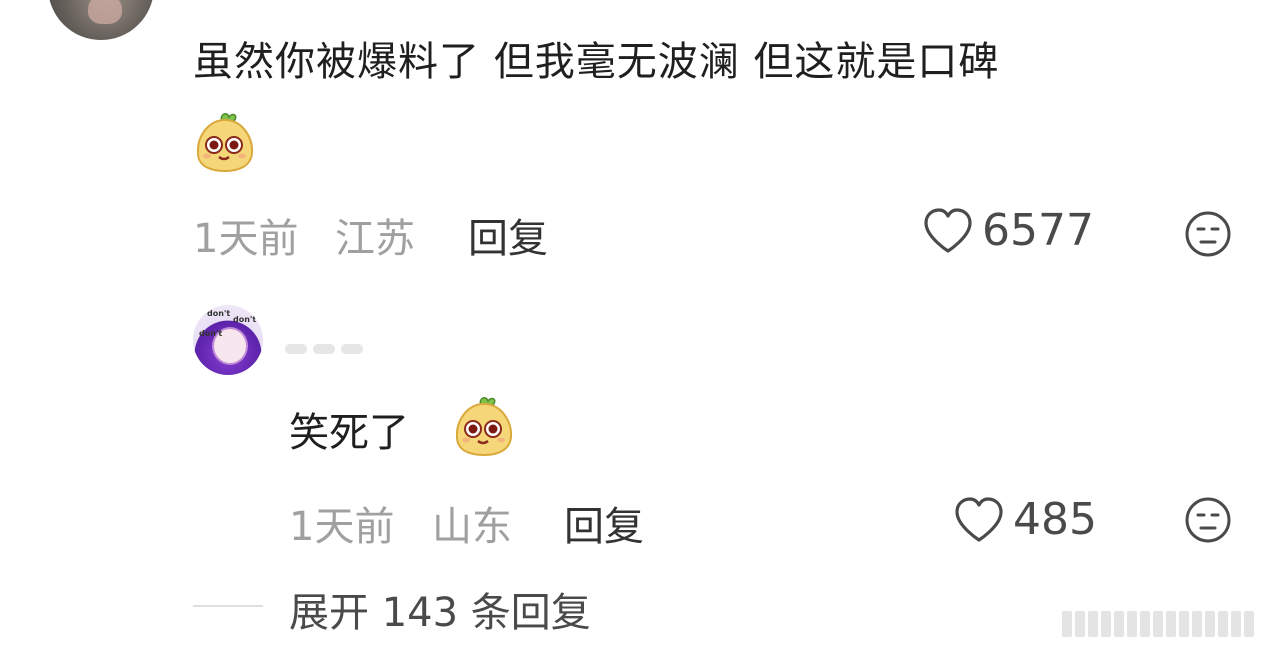  What do you see at coordinates (246, 239) in the screenshot?
I see `comment-time: 1天前` at bounding box center [246, 239].